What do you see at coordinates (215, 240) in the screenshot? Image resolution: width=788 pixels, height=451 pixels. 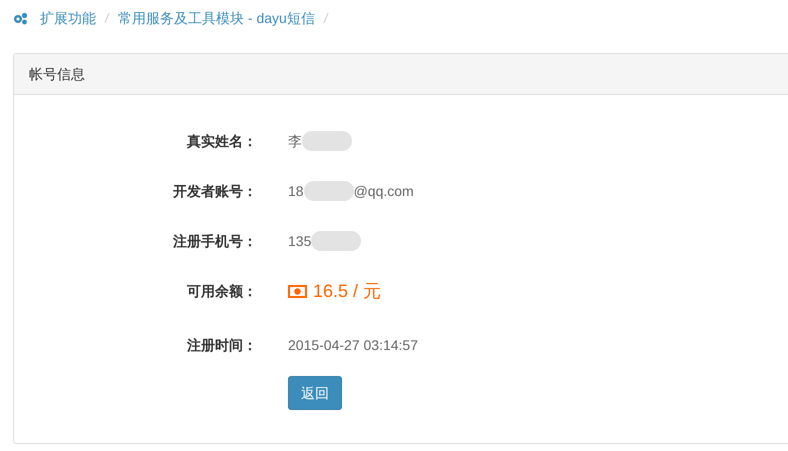 I see `field-label: 注册手机号：` at bounding box center [215, 240].